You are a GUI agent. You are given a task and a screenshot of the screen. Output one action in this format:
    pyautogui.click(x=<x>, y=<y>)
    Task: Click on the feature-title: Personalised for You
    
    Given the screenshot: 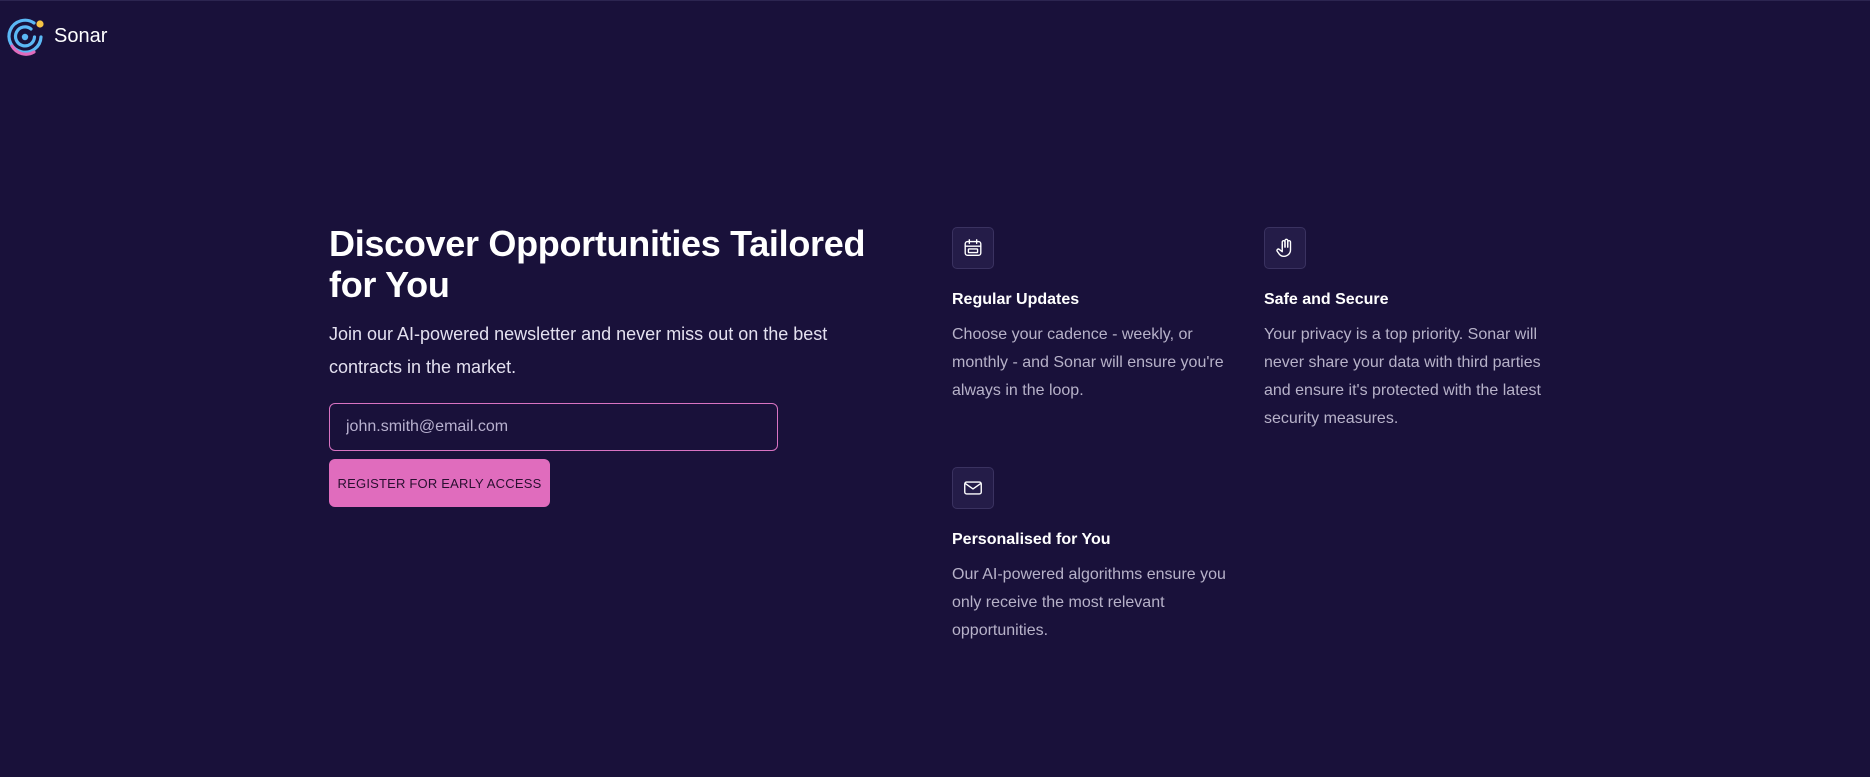 What is the action you would take?
    pyautogui.click(x=1031, y=539)
    